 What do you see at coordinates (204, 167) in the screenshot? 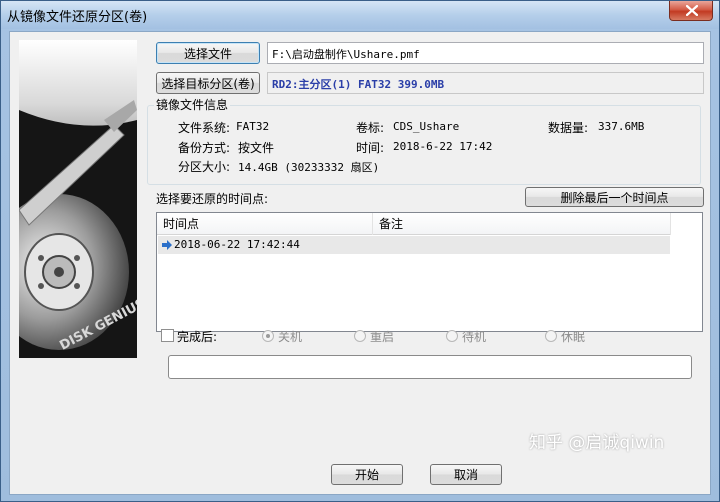
I see `partition-size-label: 分区大小:` at bounding box center [204, 167].